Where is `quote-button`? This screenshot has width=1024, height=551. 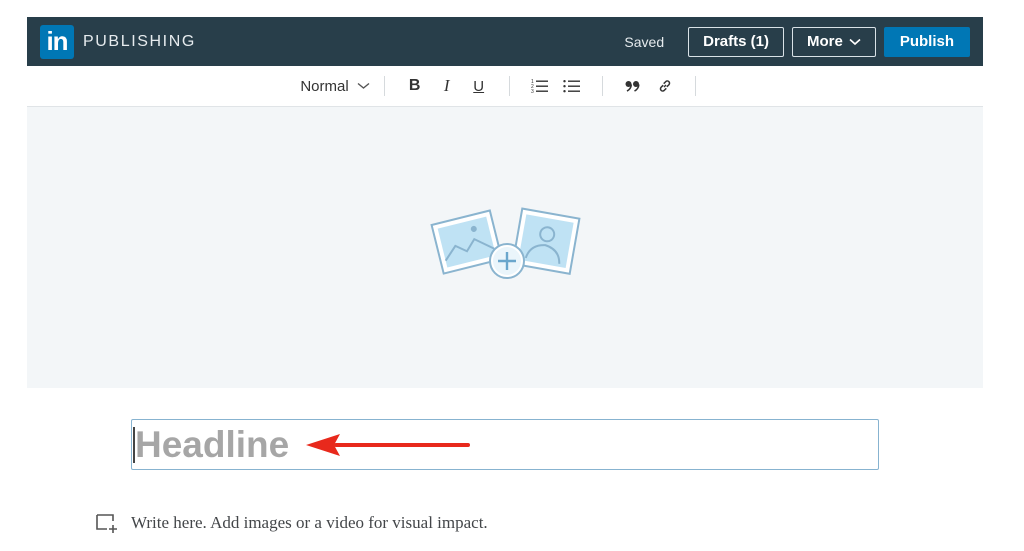
quote-button is located at coordinates (633, 86).